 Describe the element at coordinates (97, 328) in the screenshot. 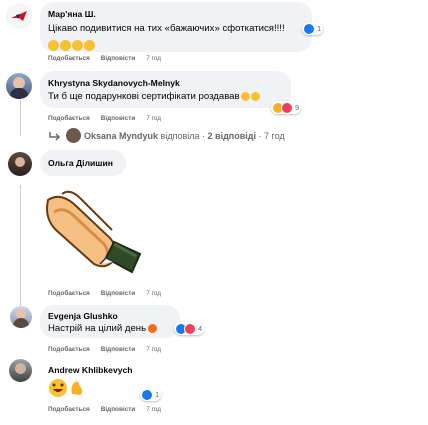

I see `comment-text-content: Настрій на цілий день` at that location.